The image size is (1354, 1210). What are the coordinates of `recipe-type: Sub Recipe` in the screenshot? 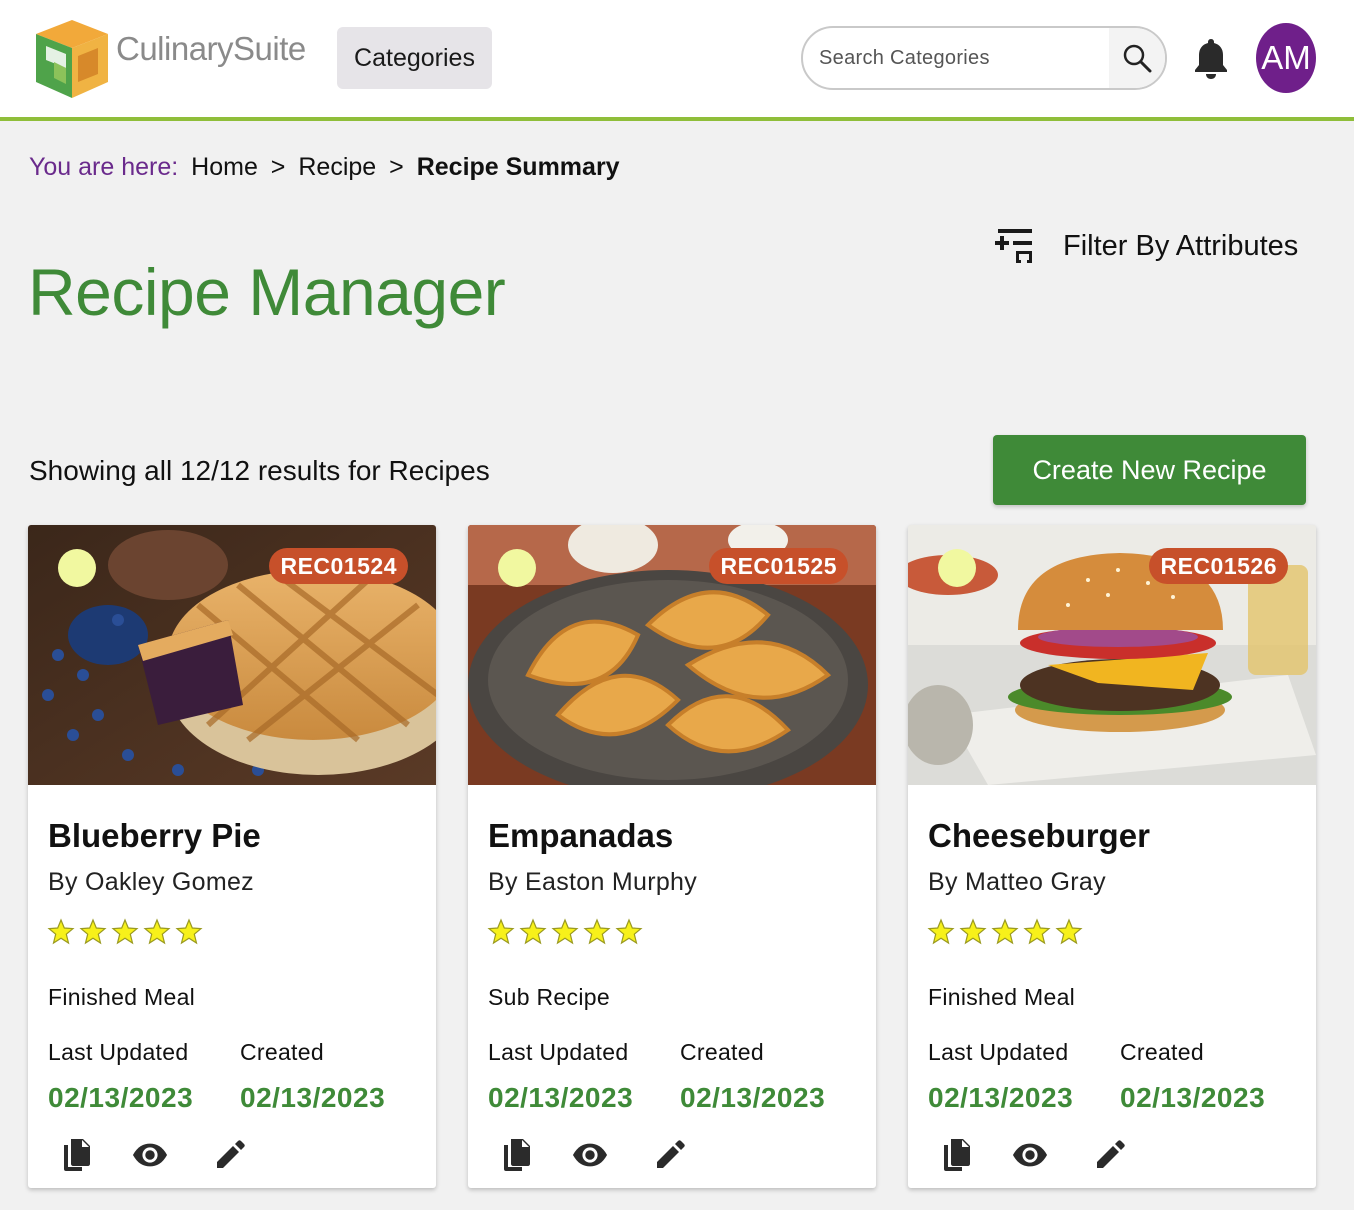 It's located at (549, 997).